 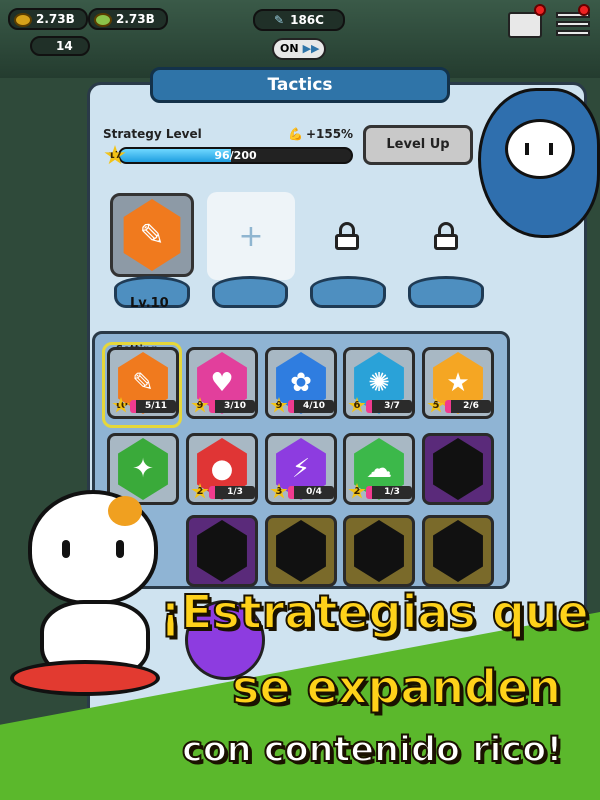 I want to click on tactic-cell: ⚡ 3 0/4, so click(x=301, y=469).